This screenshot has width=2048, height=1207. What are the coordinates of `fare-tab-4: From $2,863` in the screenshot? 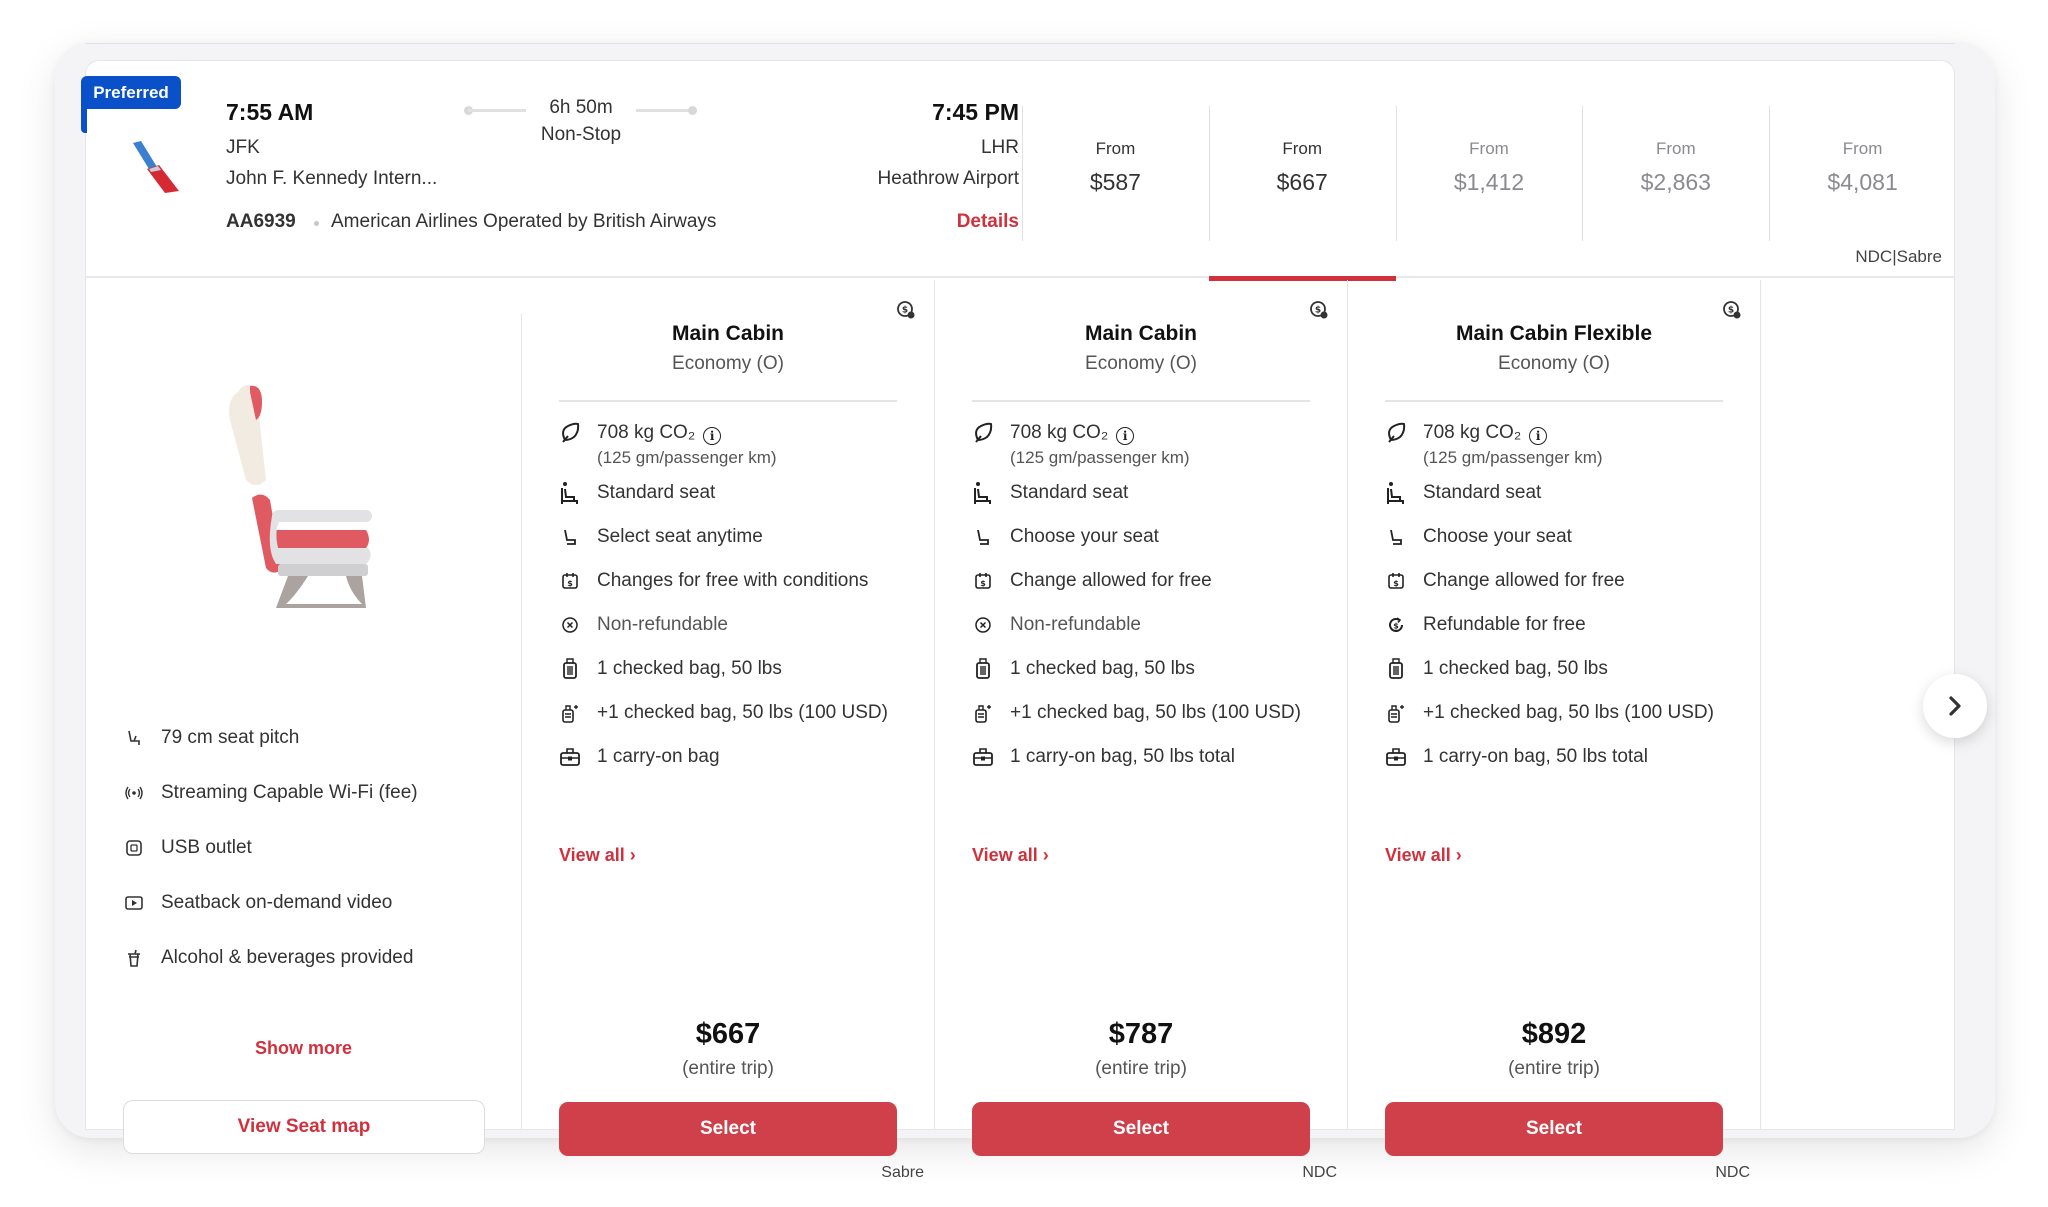 It's located at (1675, 169).